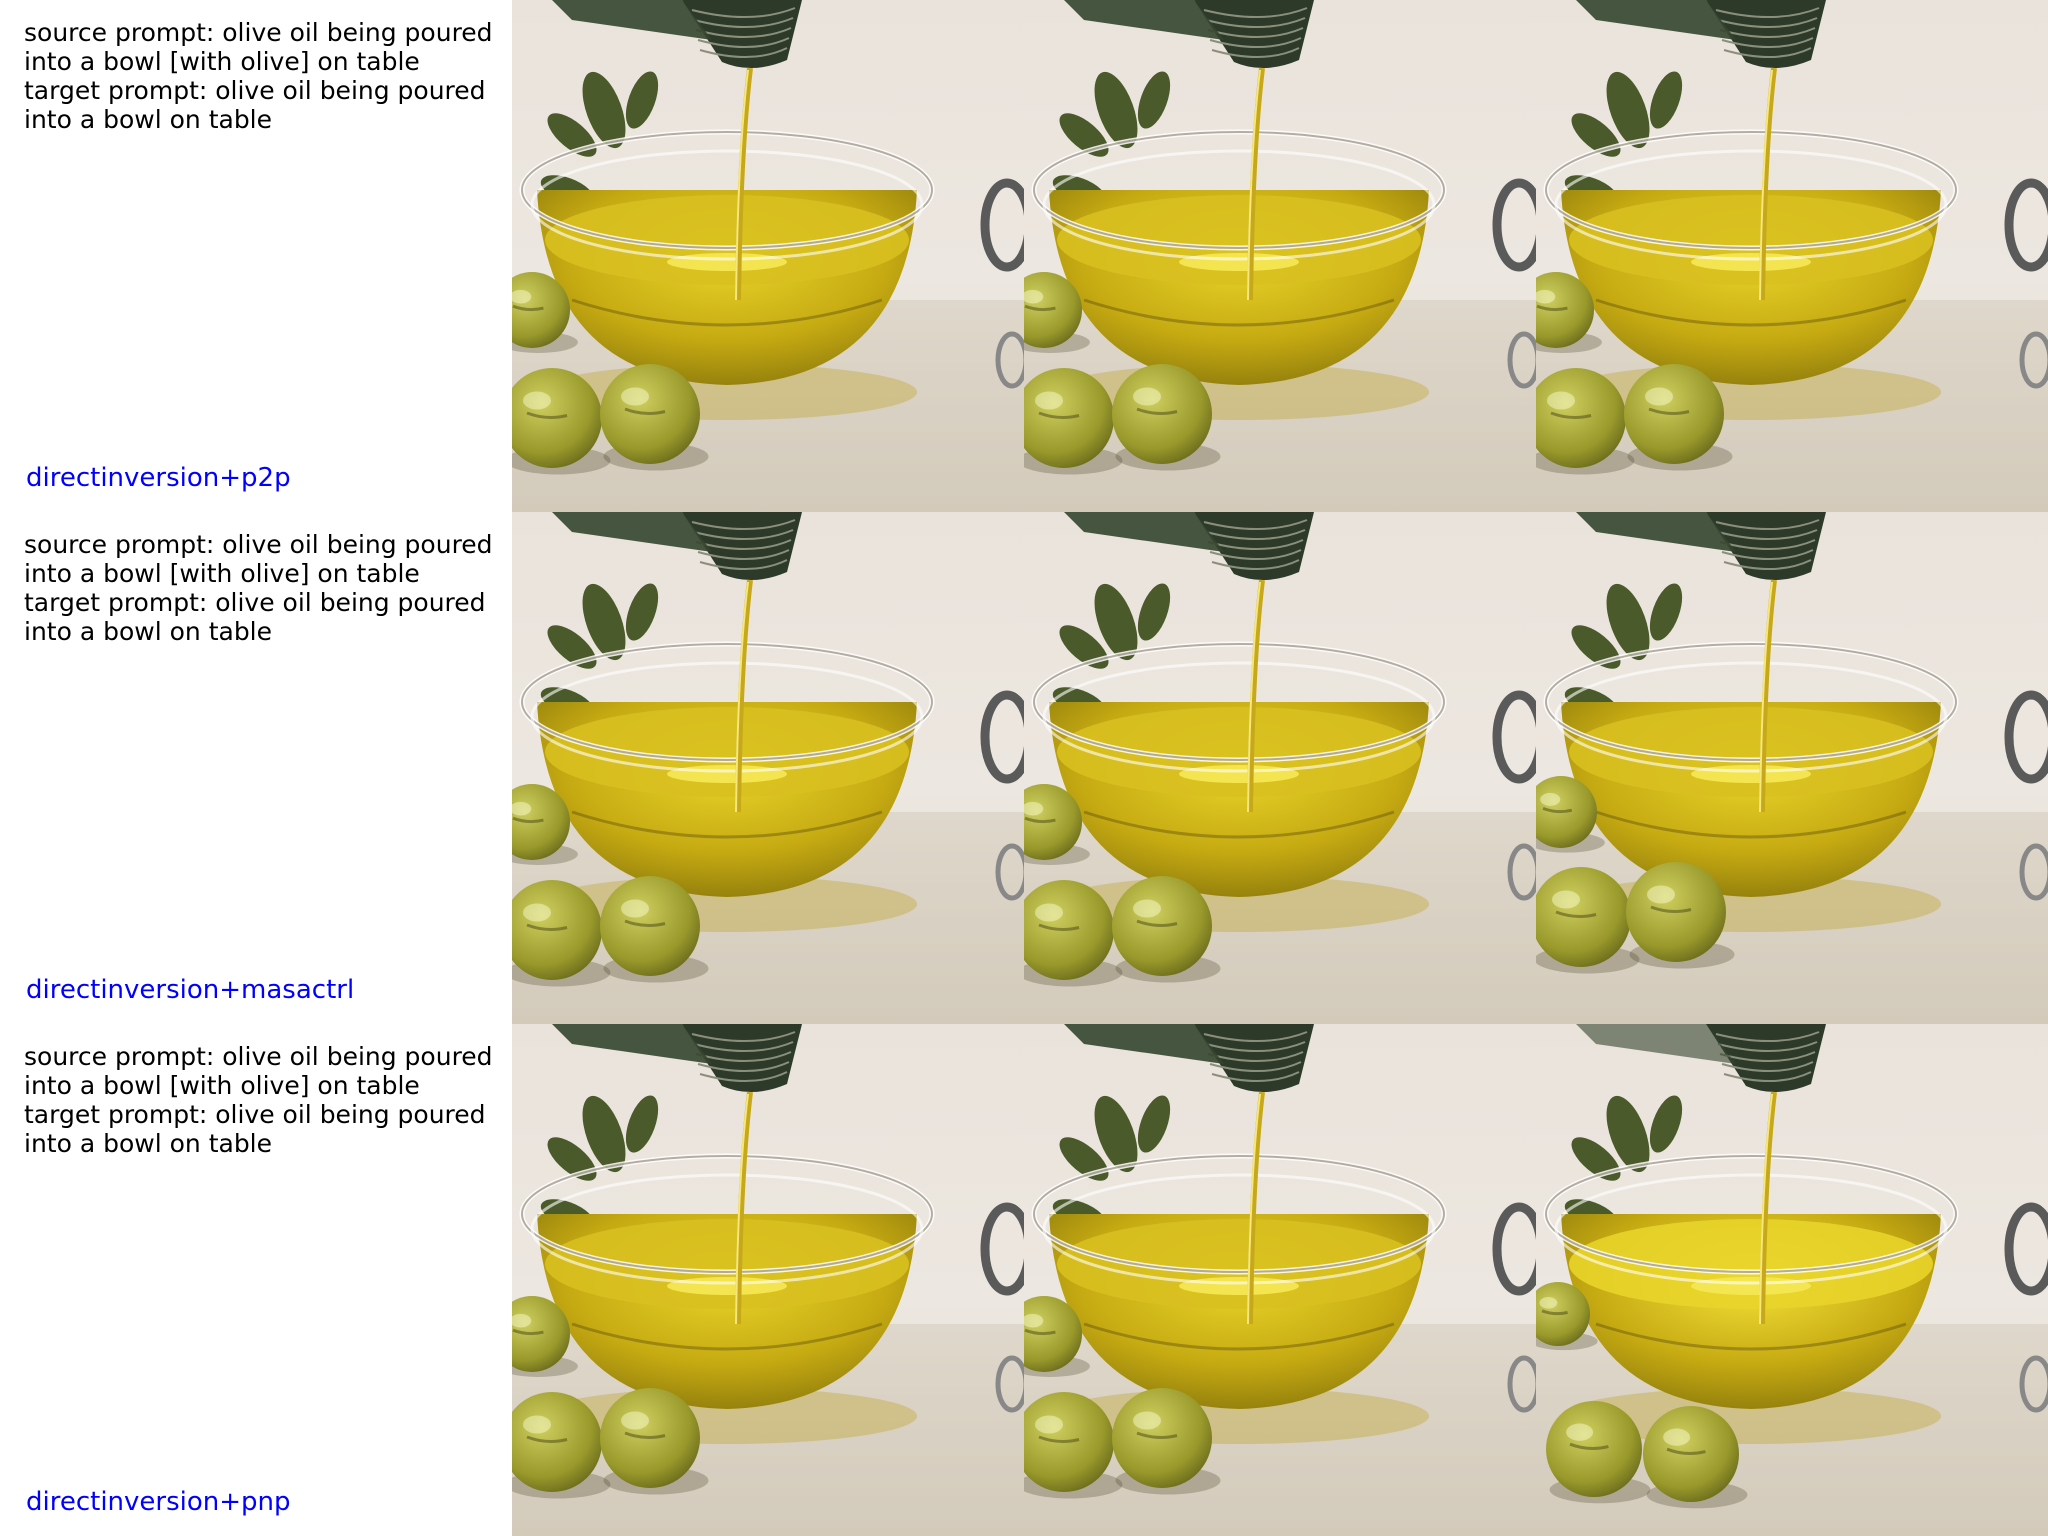  Describe the element at coordinates (190, 990) in the screenshot. I see `method-label: directinversion+masactrl` at that location.